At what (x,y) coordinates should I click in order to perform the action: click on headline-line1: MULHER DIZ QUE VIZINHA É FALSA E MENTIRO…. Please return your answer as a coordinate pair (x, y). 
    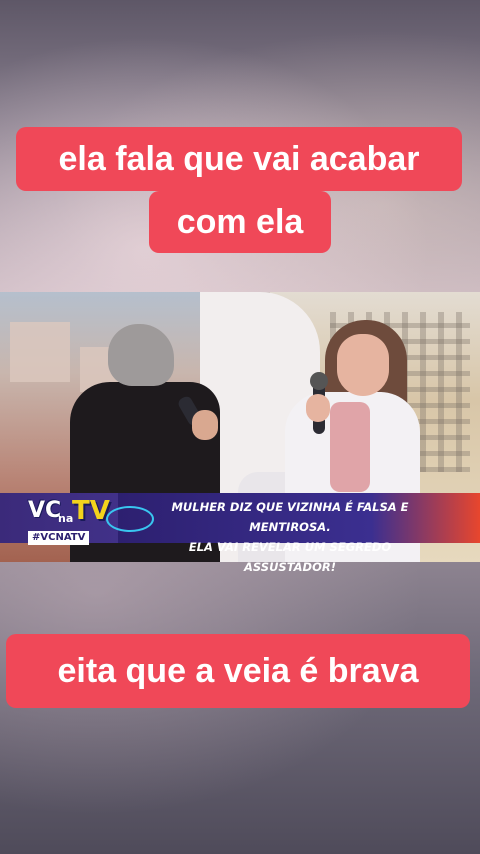
    Looking at the image, I should click on (290, 517).